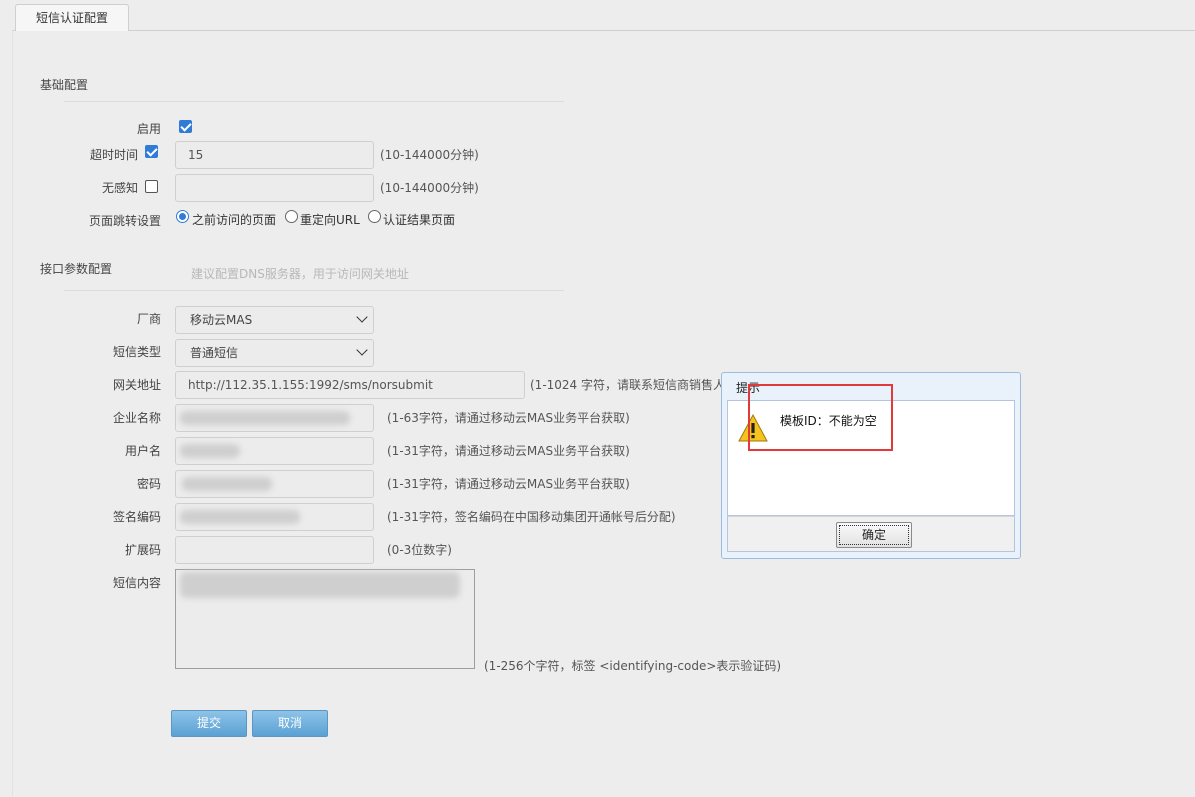 The width and height of the screenshot is (1195, 797). I want to click on unaware-input, so click(274, 188).